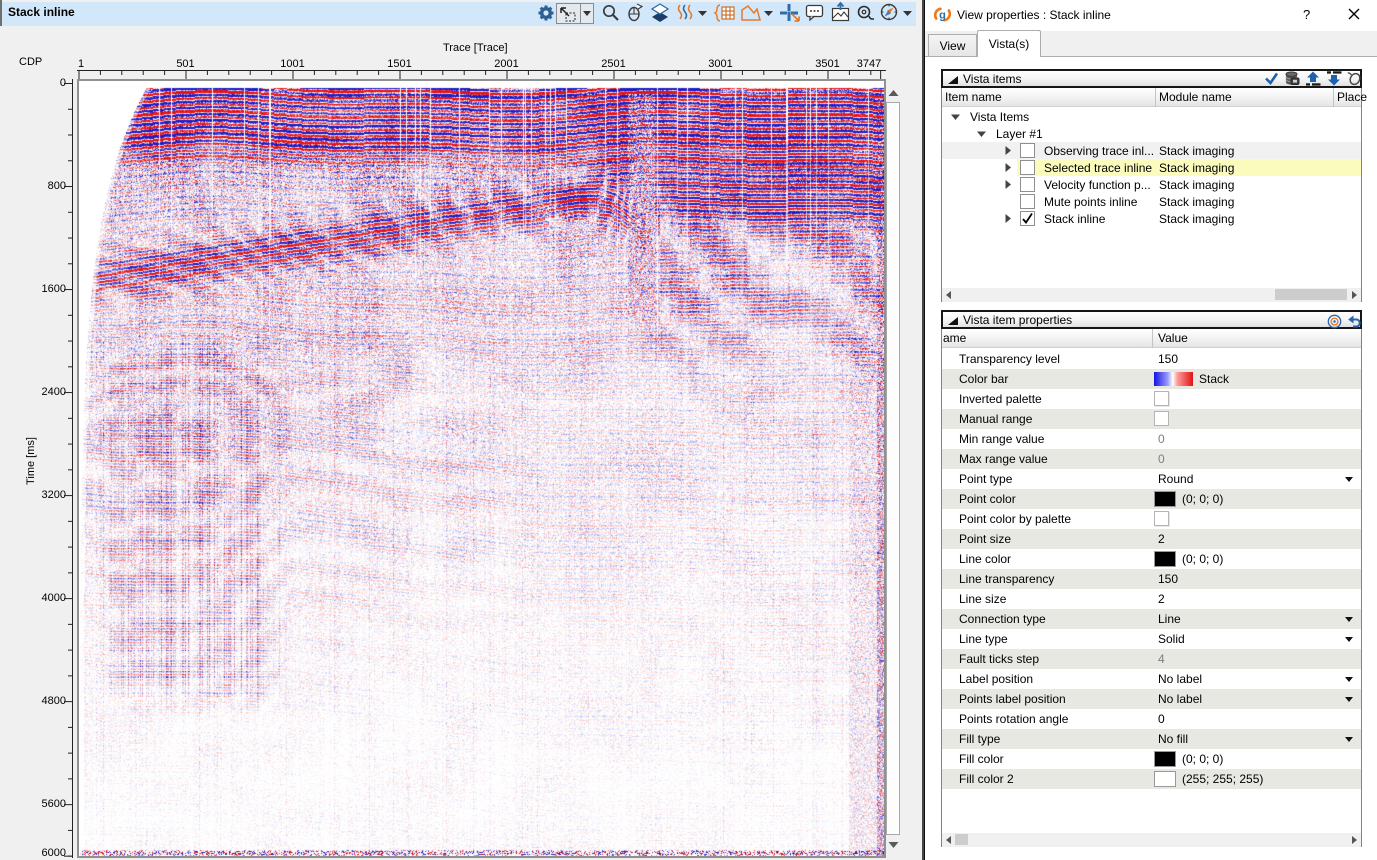 This screenshot has width=1377, height=860. What do you see at coordinates (942, 16) in the screenshot?
I see `svg-text: g` at bounding box center [942, 16].